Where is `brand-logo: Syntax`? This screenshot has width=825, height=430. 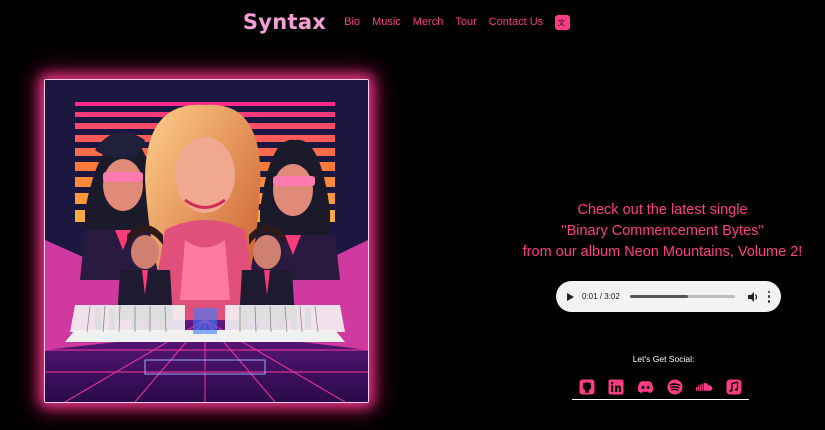
brand-logo: Syntax is located at coordinates (284, 22).